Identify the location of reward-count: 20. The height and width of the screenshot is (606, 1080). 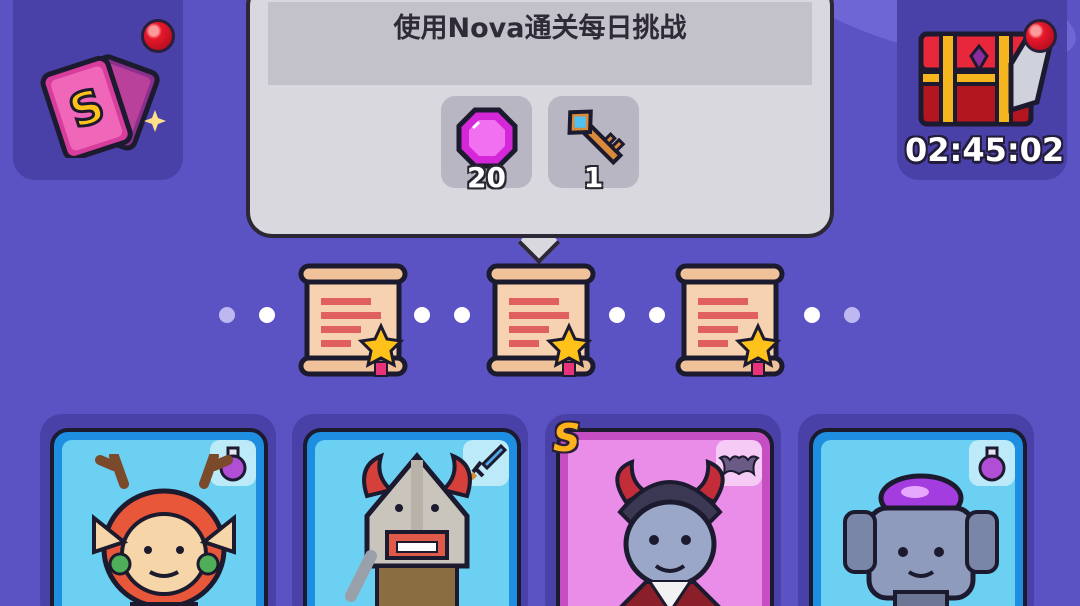
(486, 177).